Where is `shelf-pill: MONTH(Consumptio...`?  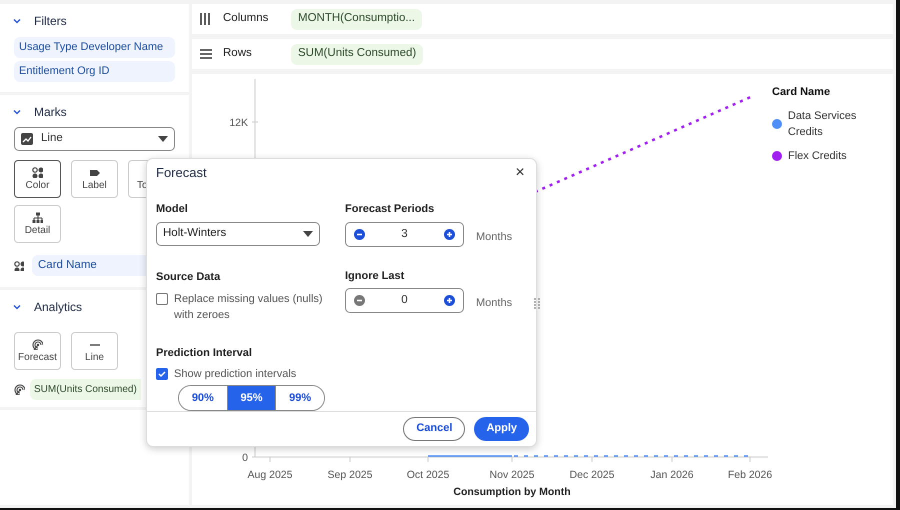 shelf-pill: MONTH(Consumptio... is located at coordinates (356, 19).